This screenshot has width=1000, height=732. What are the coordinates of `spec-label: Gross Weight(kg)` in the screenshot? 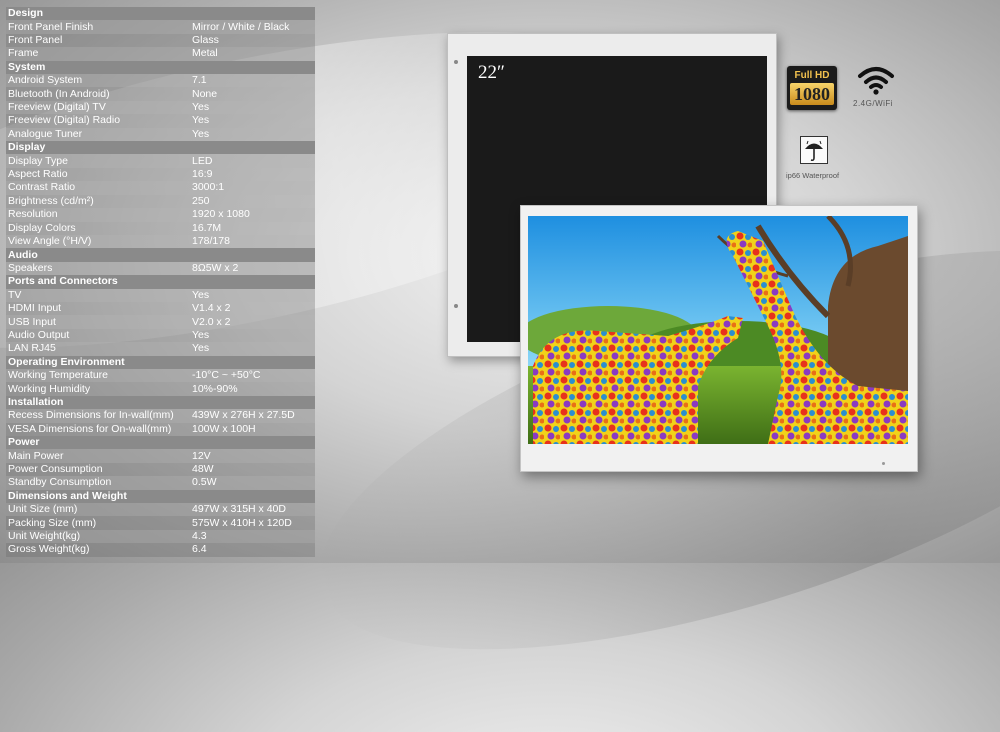 It's located at (49, 549).